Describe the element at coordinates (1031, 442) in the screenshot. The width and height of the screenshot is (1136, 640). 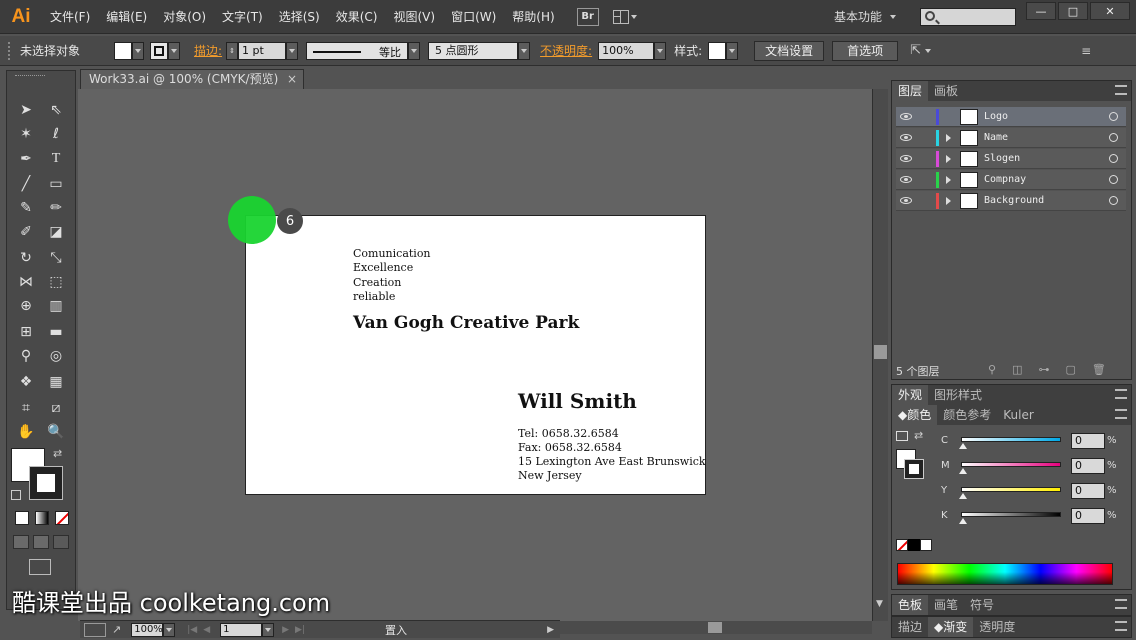
I see `slider-c: C 0%` at that location.